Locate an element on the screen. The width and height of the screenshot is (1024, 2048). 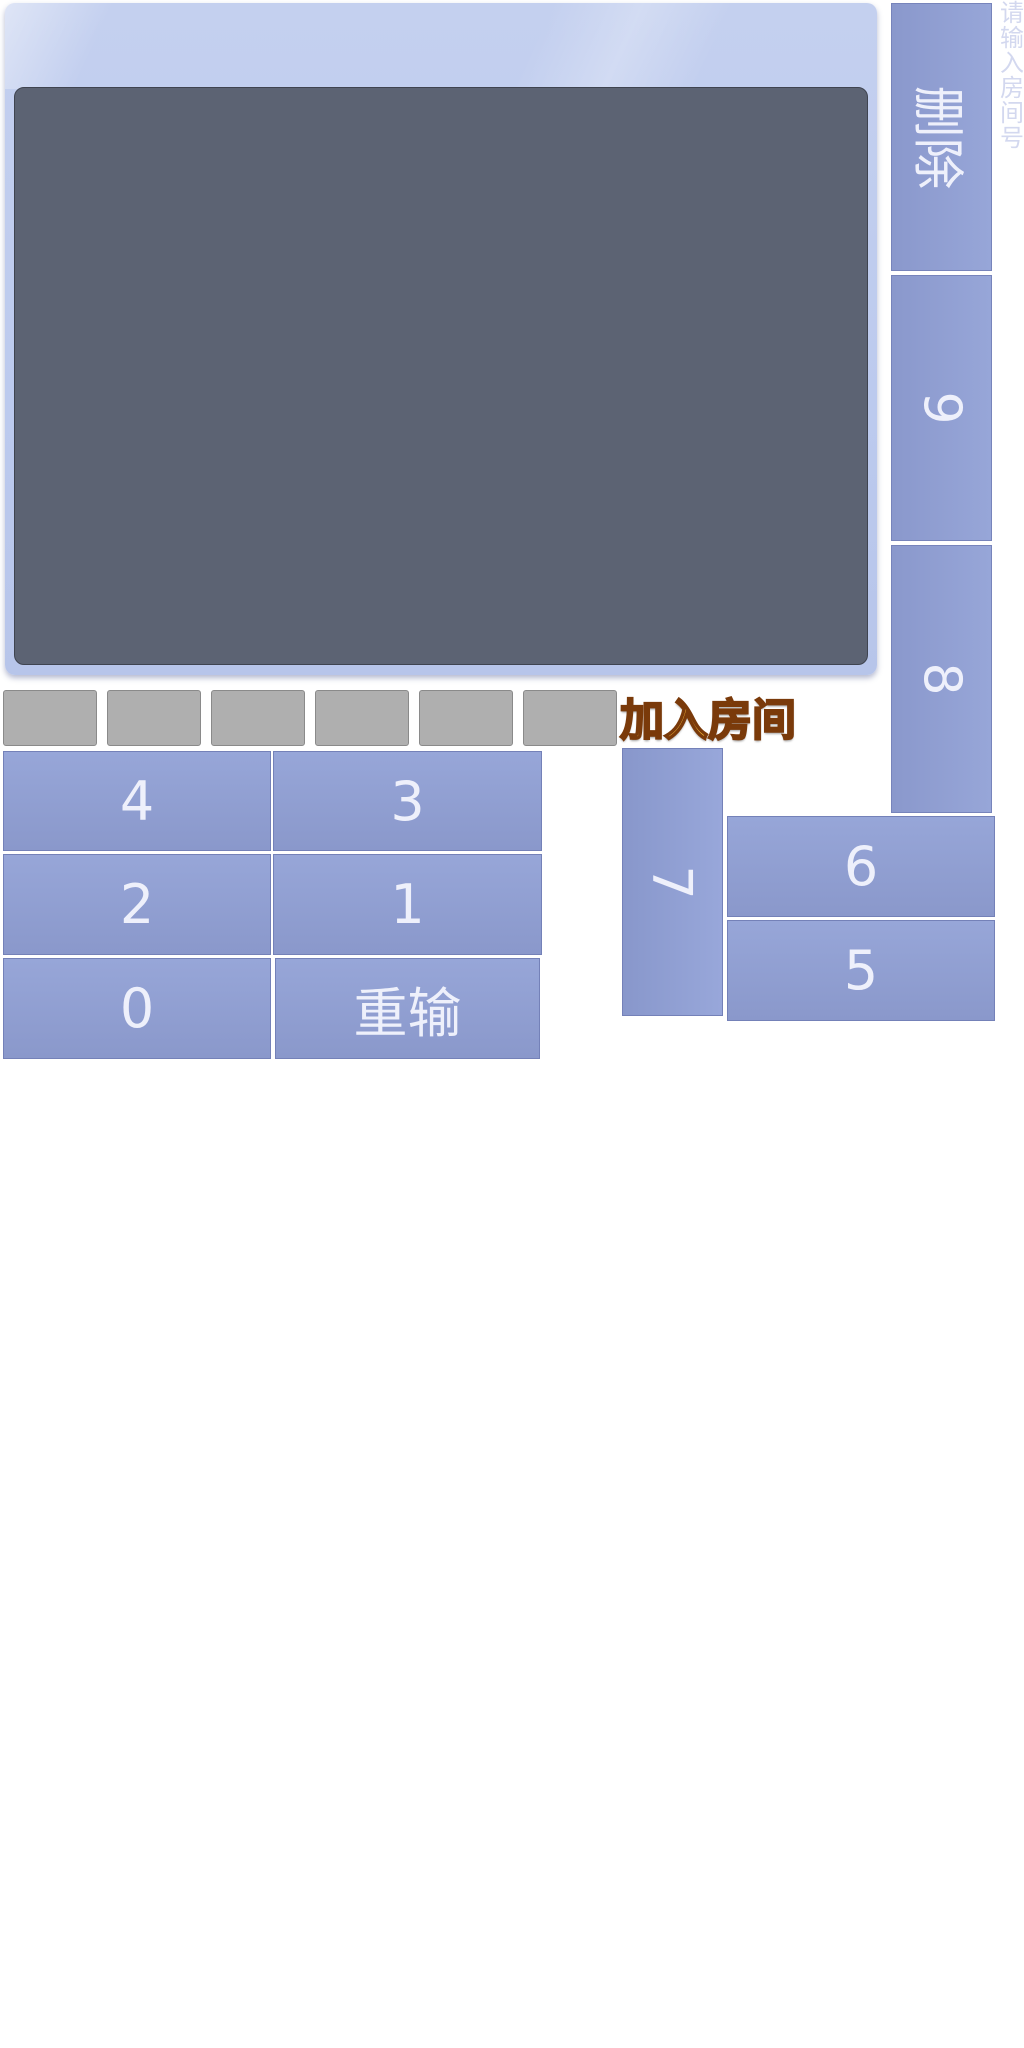
key-9-button: 9 is located at coordinates (941, 408).